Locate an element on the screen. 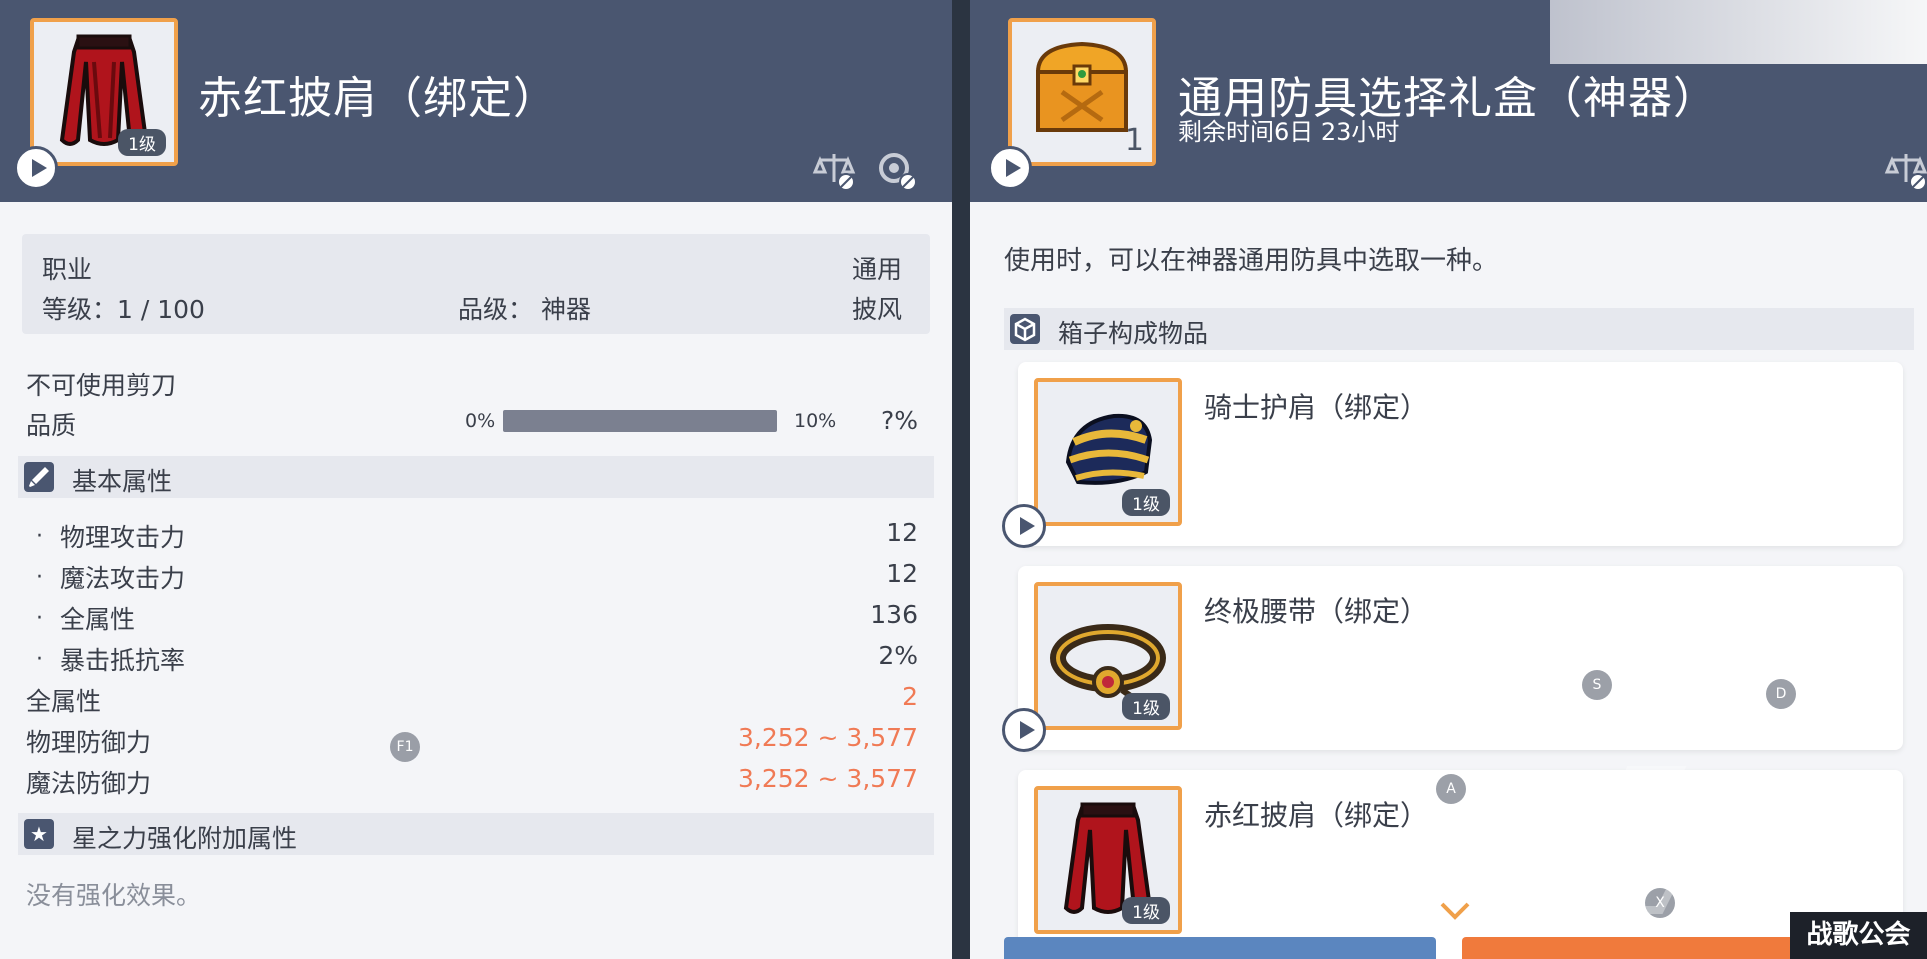  stat-label: 暴击抵抗率 is located at coordinates (123, 660).